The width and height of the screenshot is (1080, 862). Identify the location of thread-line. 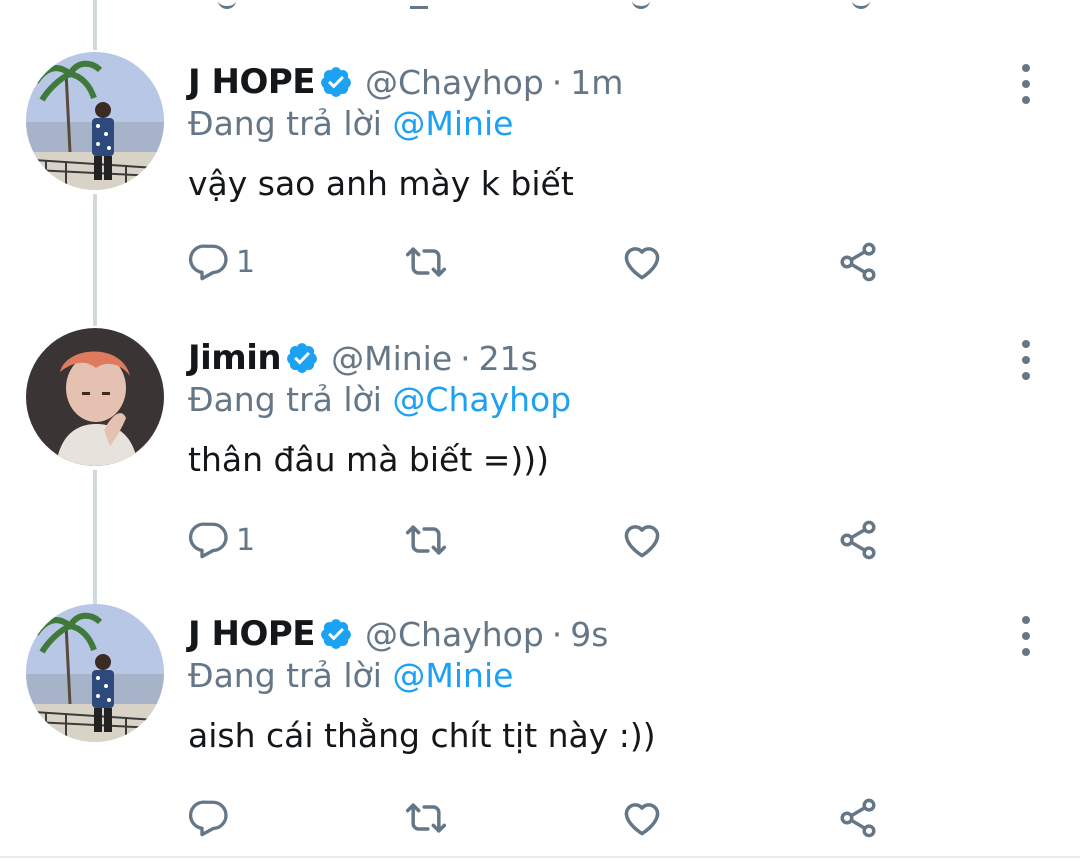
(95, 25).